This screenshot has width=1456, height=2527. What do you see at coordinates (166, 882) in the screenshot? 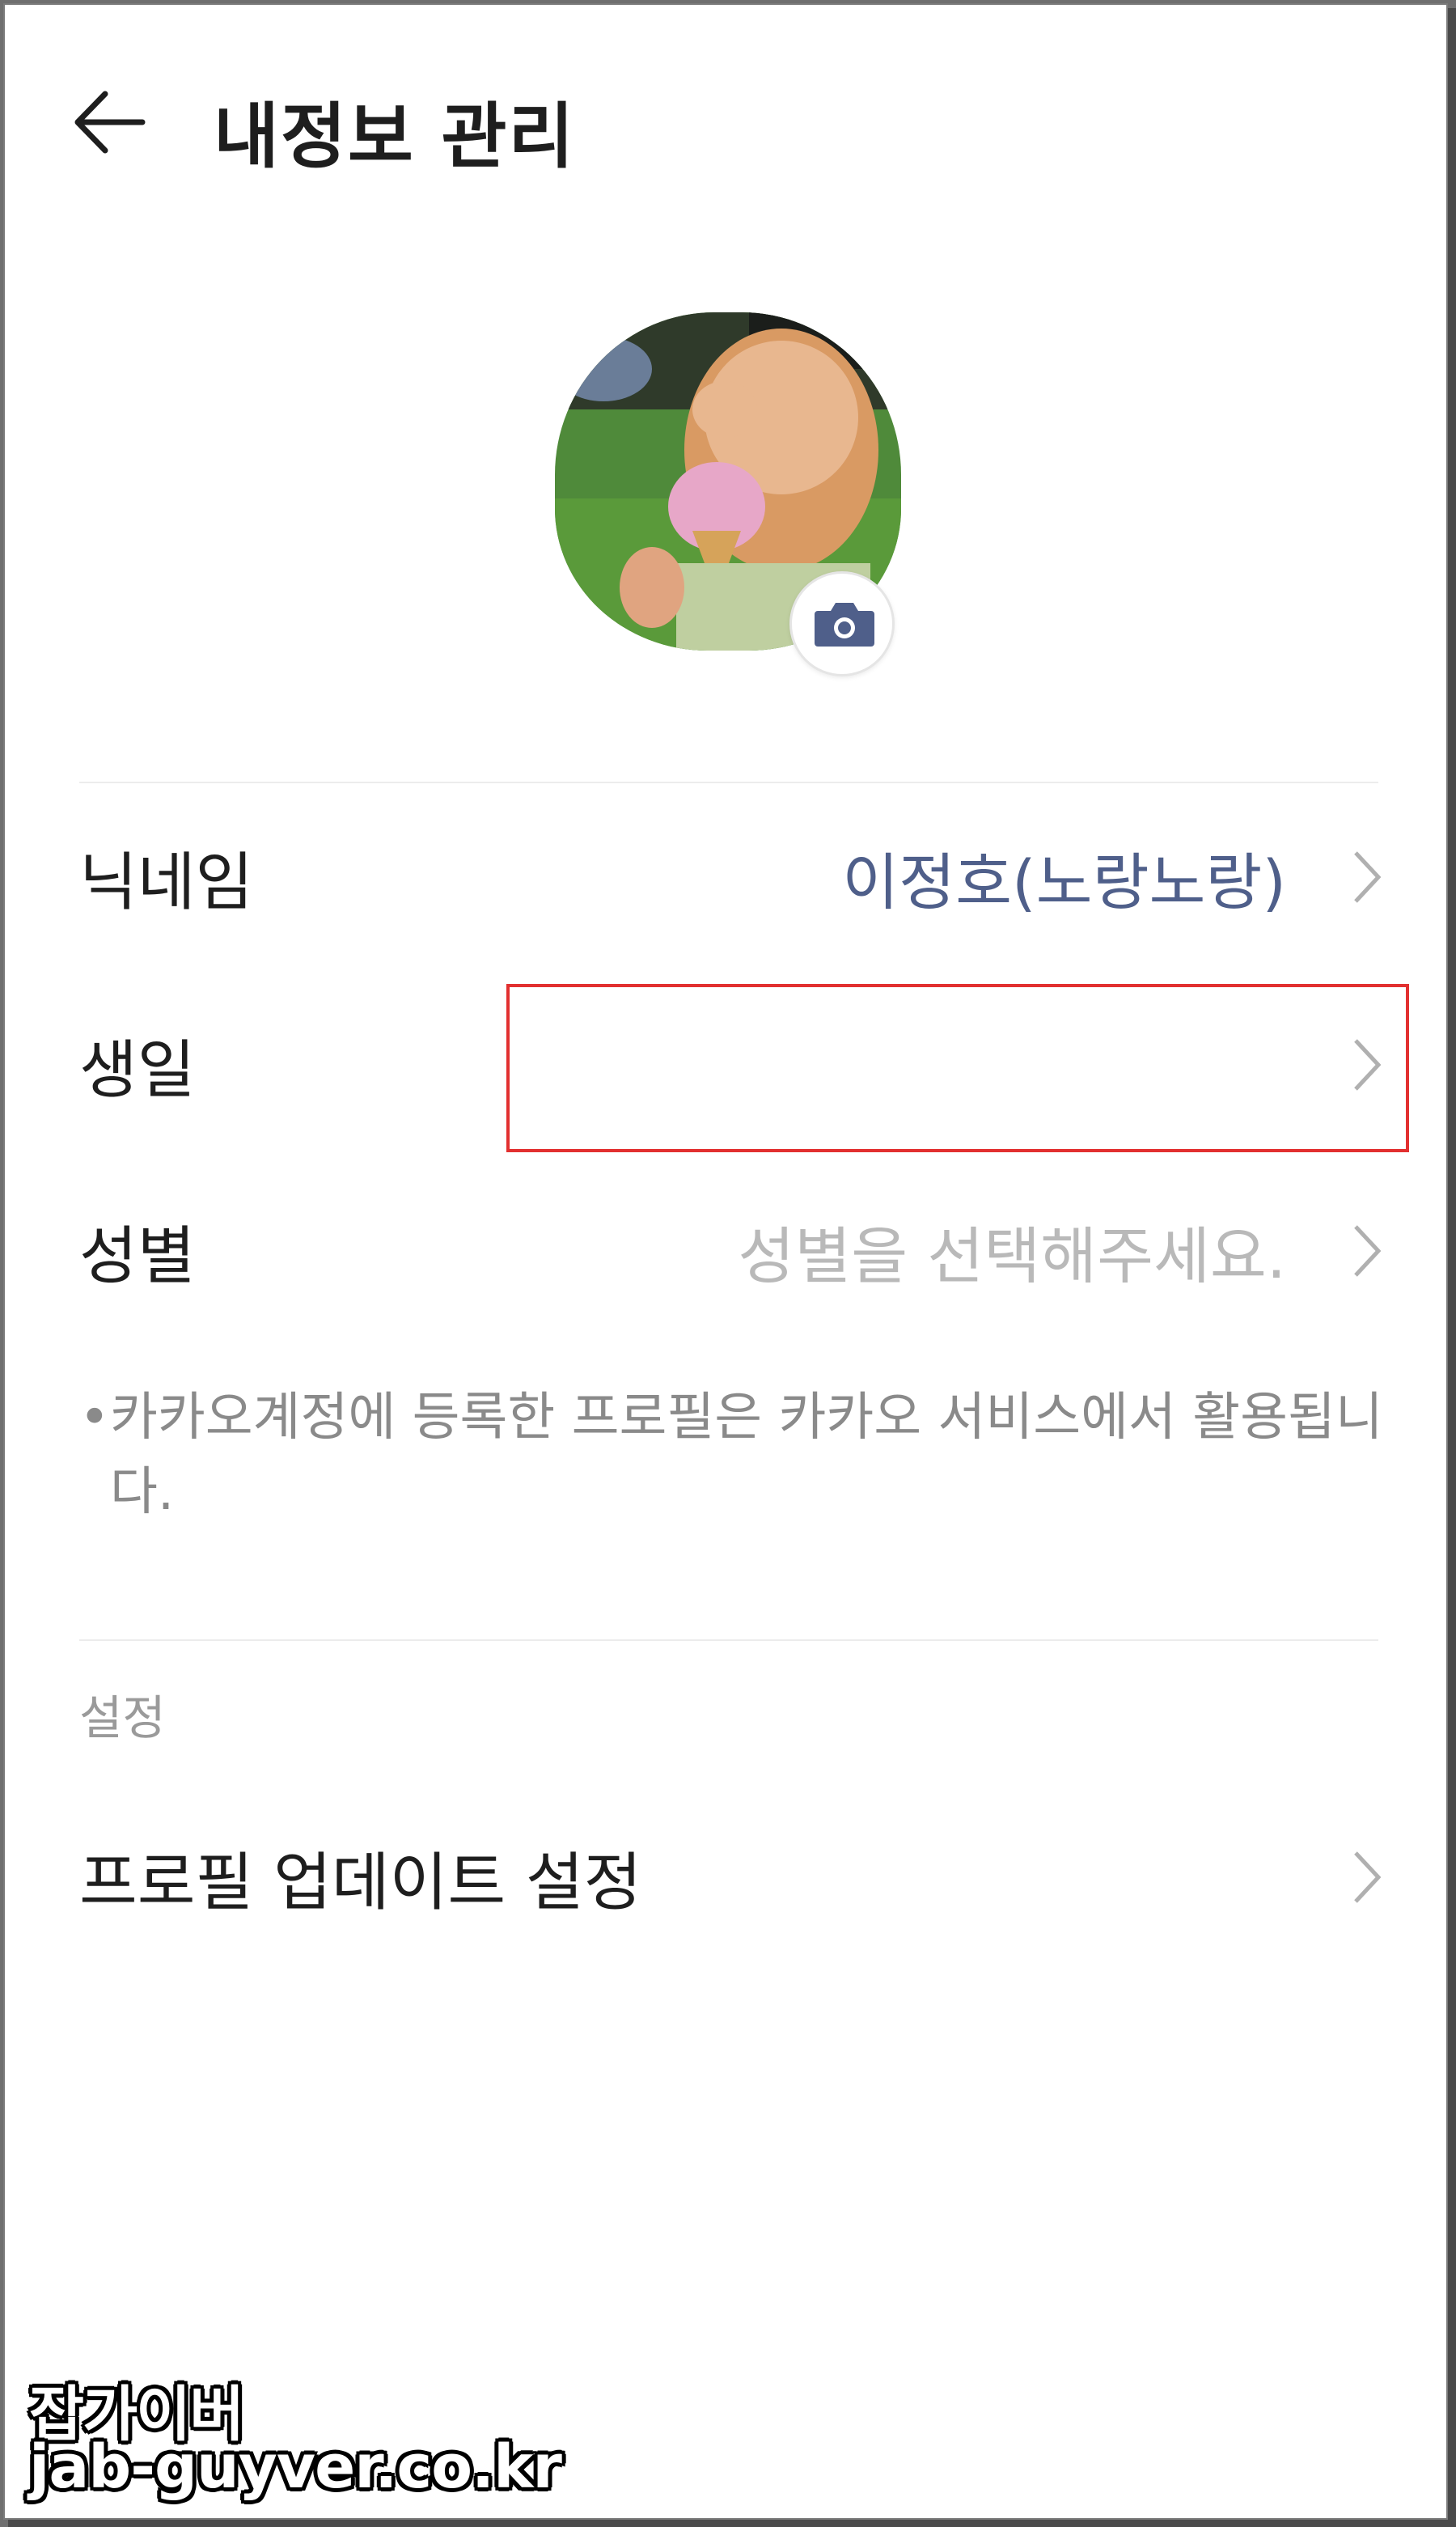
I see `nickname-label: 닉네임` at bounding box center [166, 882].